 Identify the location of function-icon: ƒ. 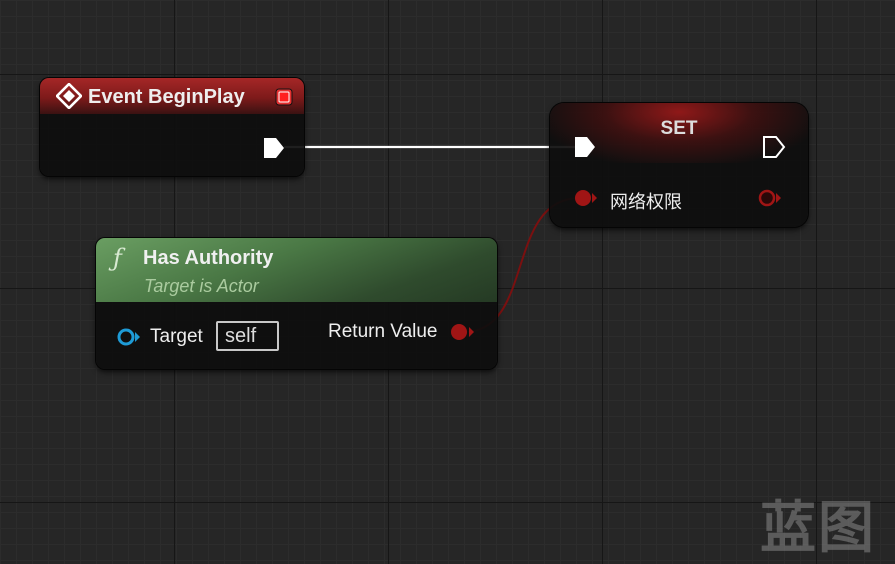
(117, 258).